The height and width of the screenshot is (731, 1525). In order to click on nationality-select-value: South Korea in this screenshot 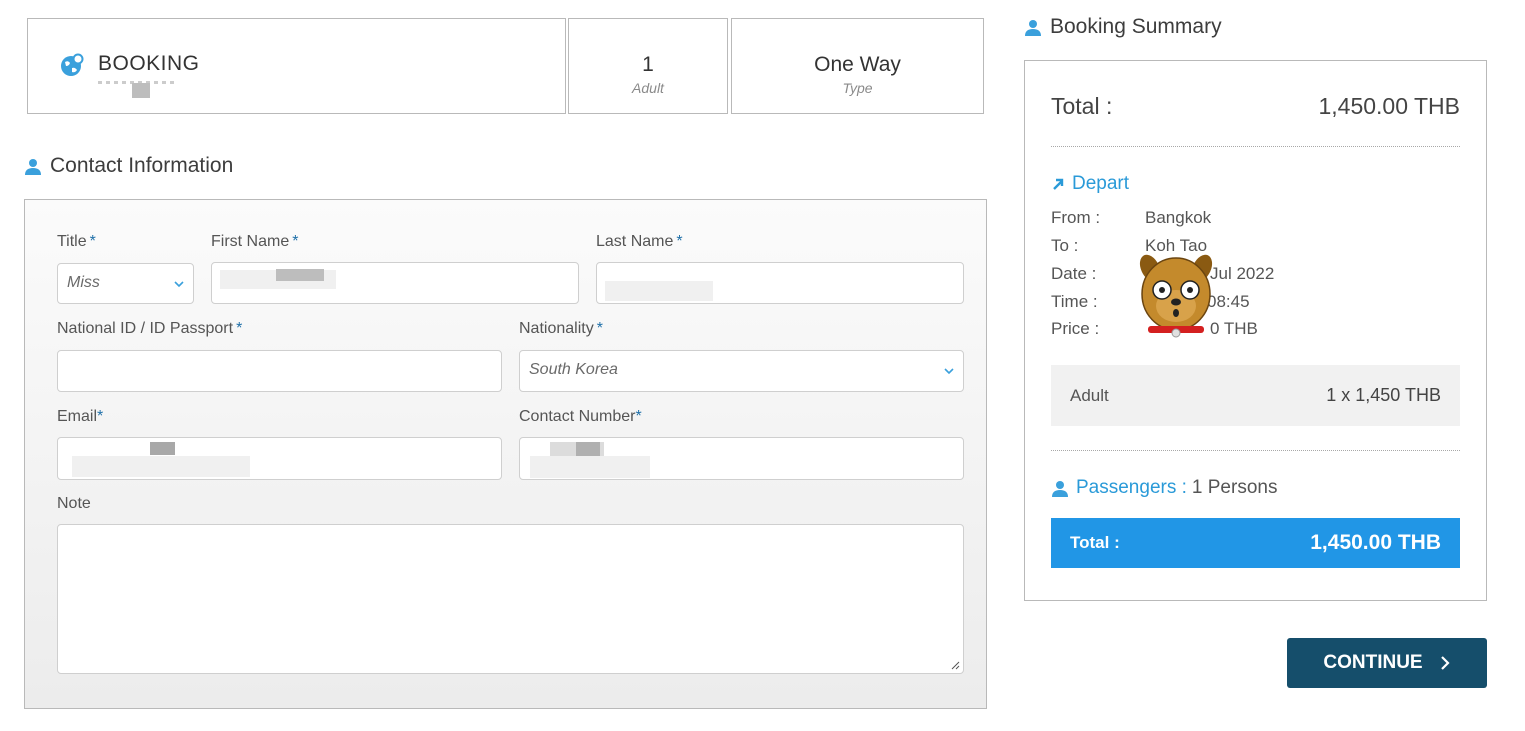, I will do `click(573, 369)`.